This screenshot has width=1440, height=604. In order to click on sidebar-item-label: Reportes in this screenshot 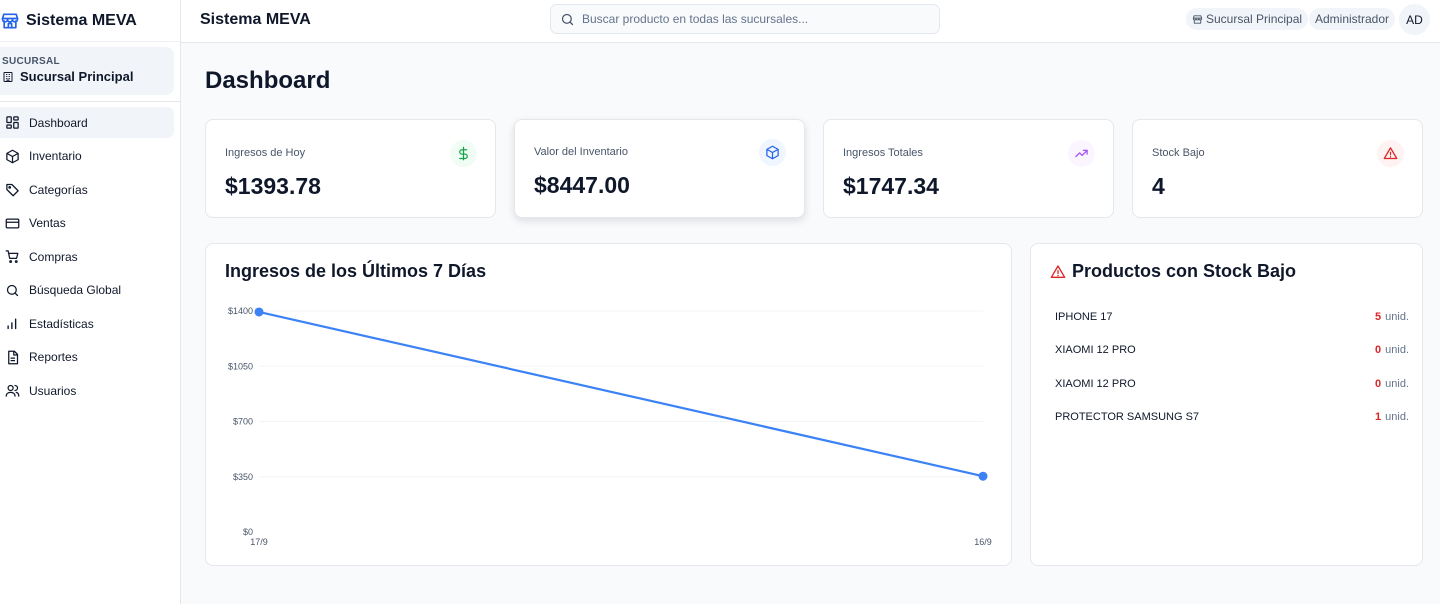, I will do `click(53, 357)`.